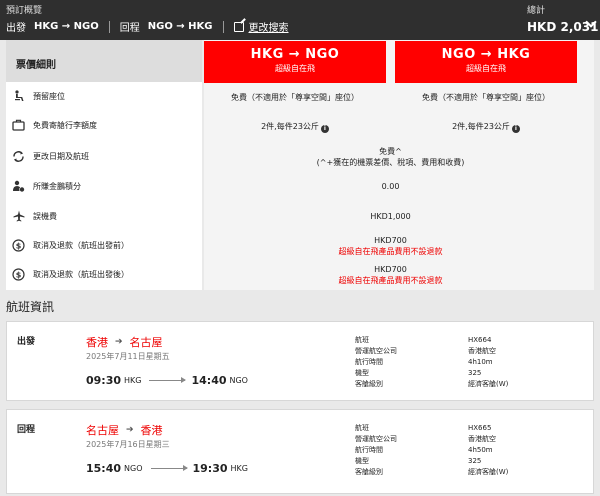 This screenshot has width=600, height=496. I want to click on detail-value: HX665, so click(480, 428).